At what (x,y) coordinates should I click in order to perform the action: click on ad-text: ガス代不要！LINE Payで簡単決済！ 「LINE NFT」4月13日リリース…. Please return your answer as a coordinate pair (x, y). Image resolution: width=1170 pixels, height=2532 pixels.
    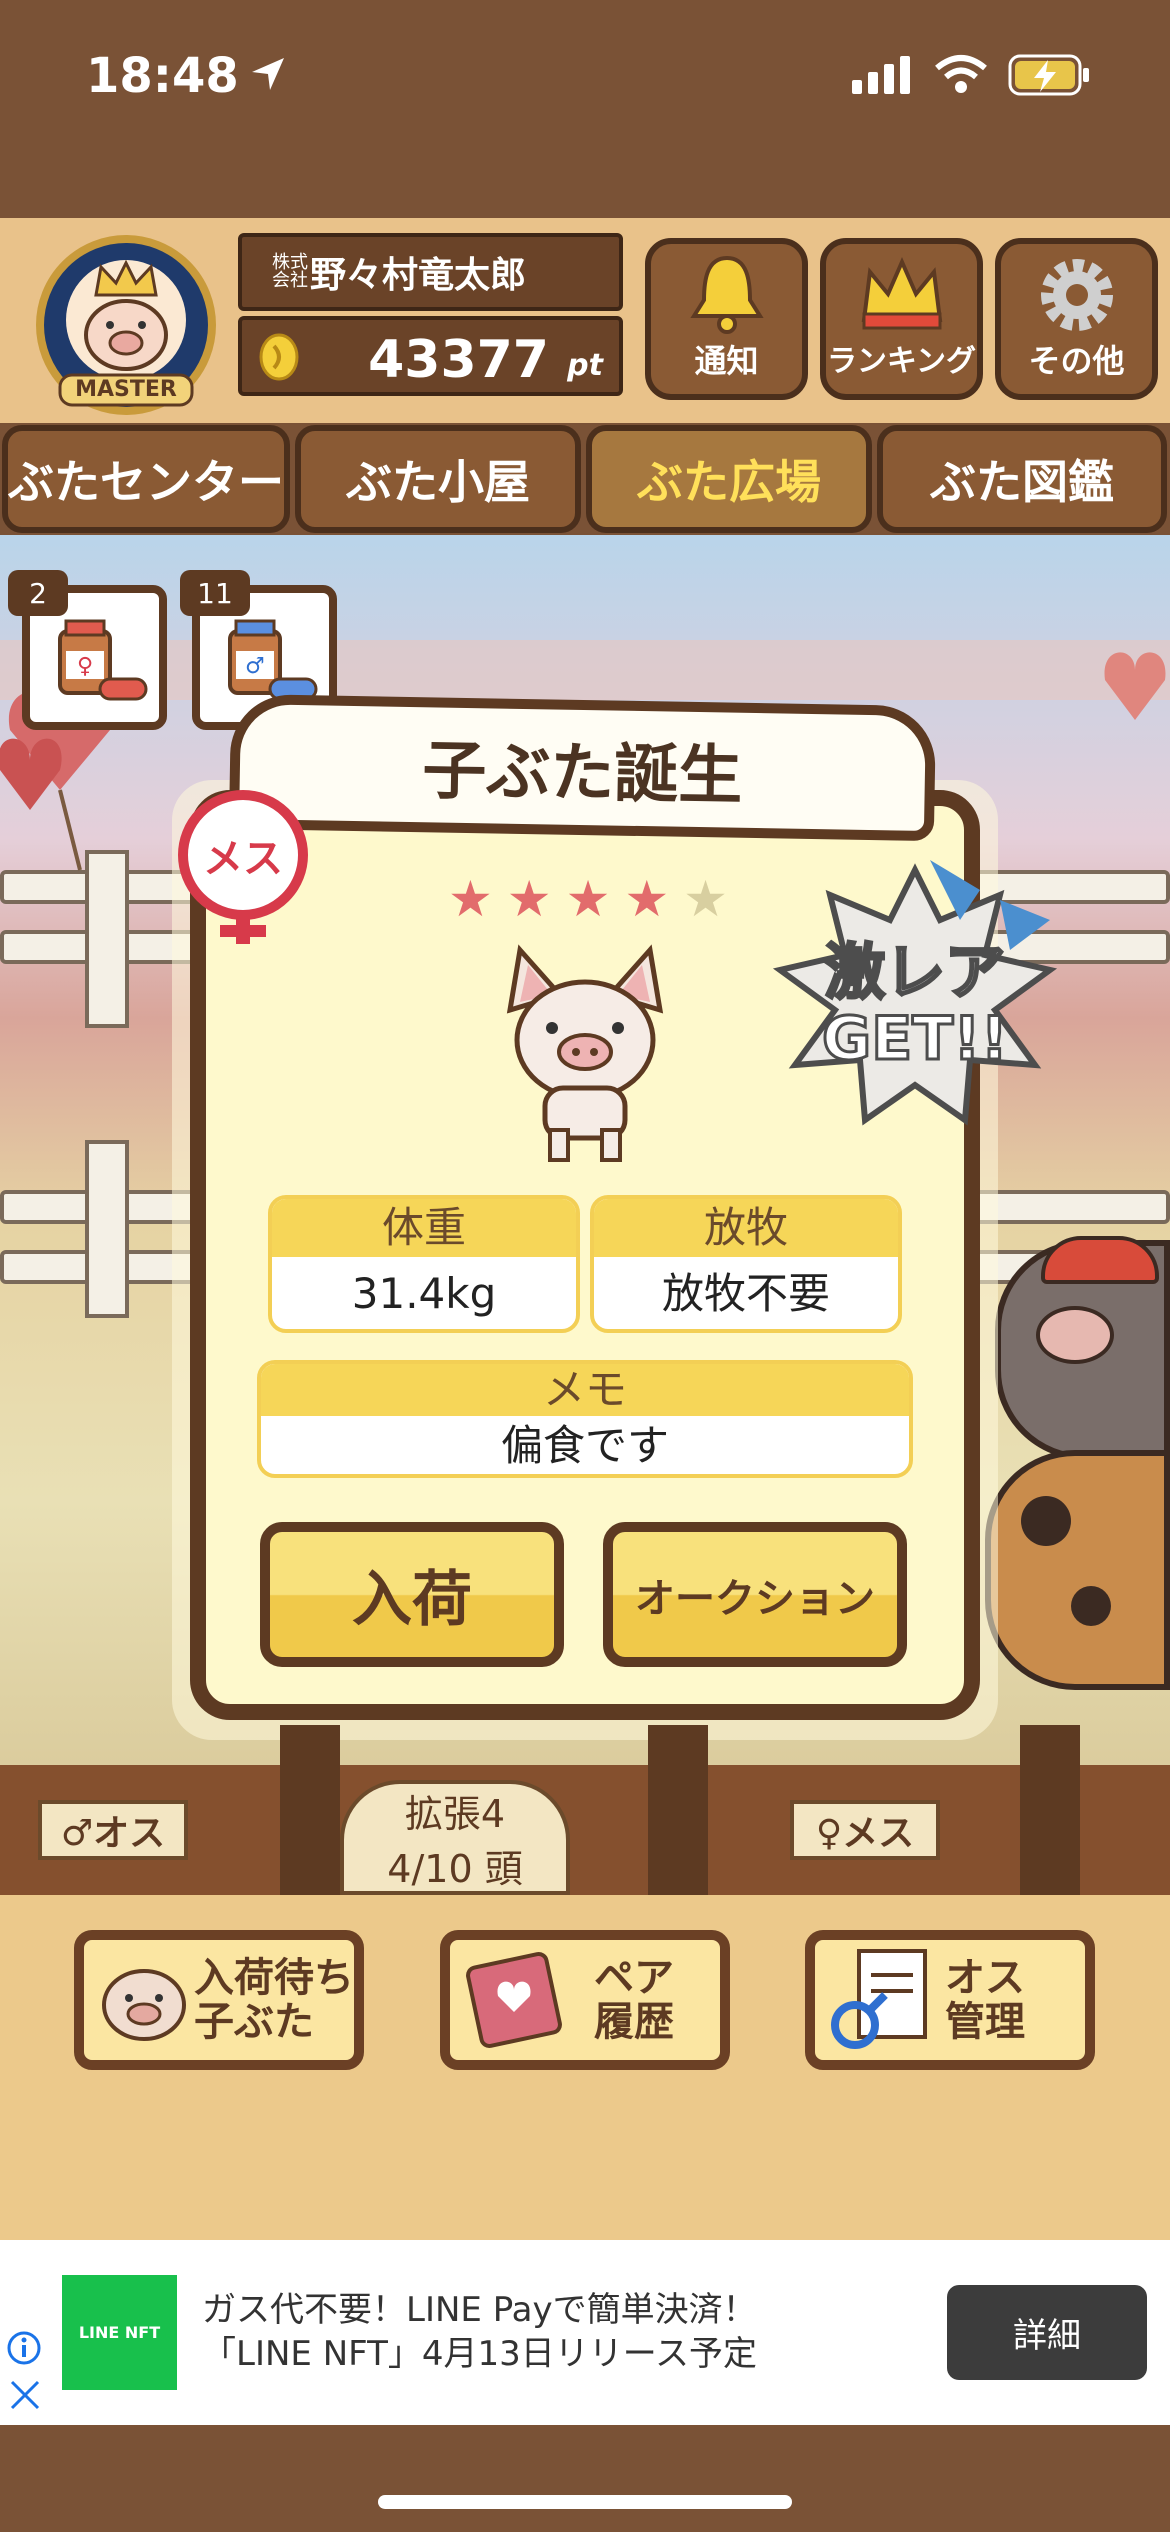
    Looking at the image, I should click on (479, 2332).